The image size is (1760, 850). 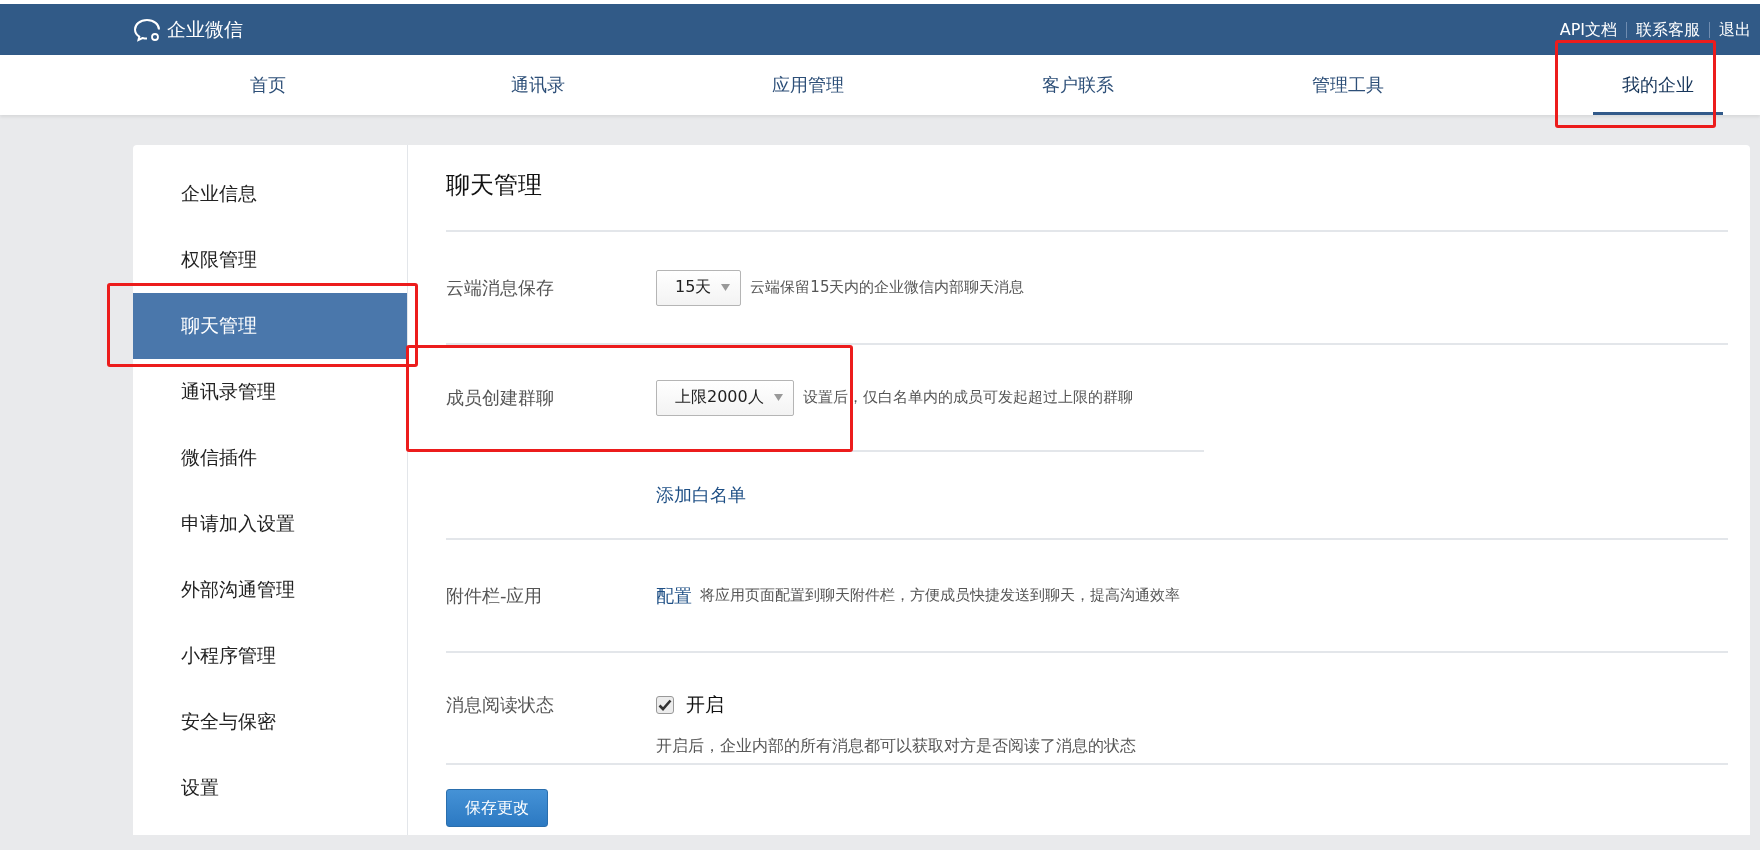 What do you see at coordinates (500, 287) in the screenshot?
I see `setting-label: 云端消息保存` at bounding box center [500, 287].